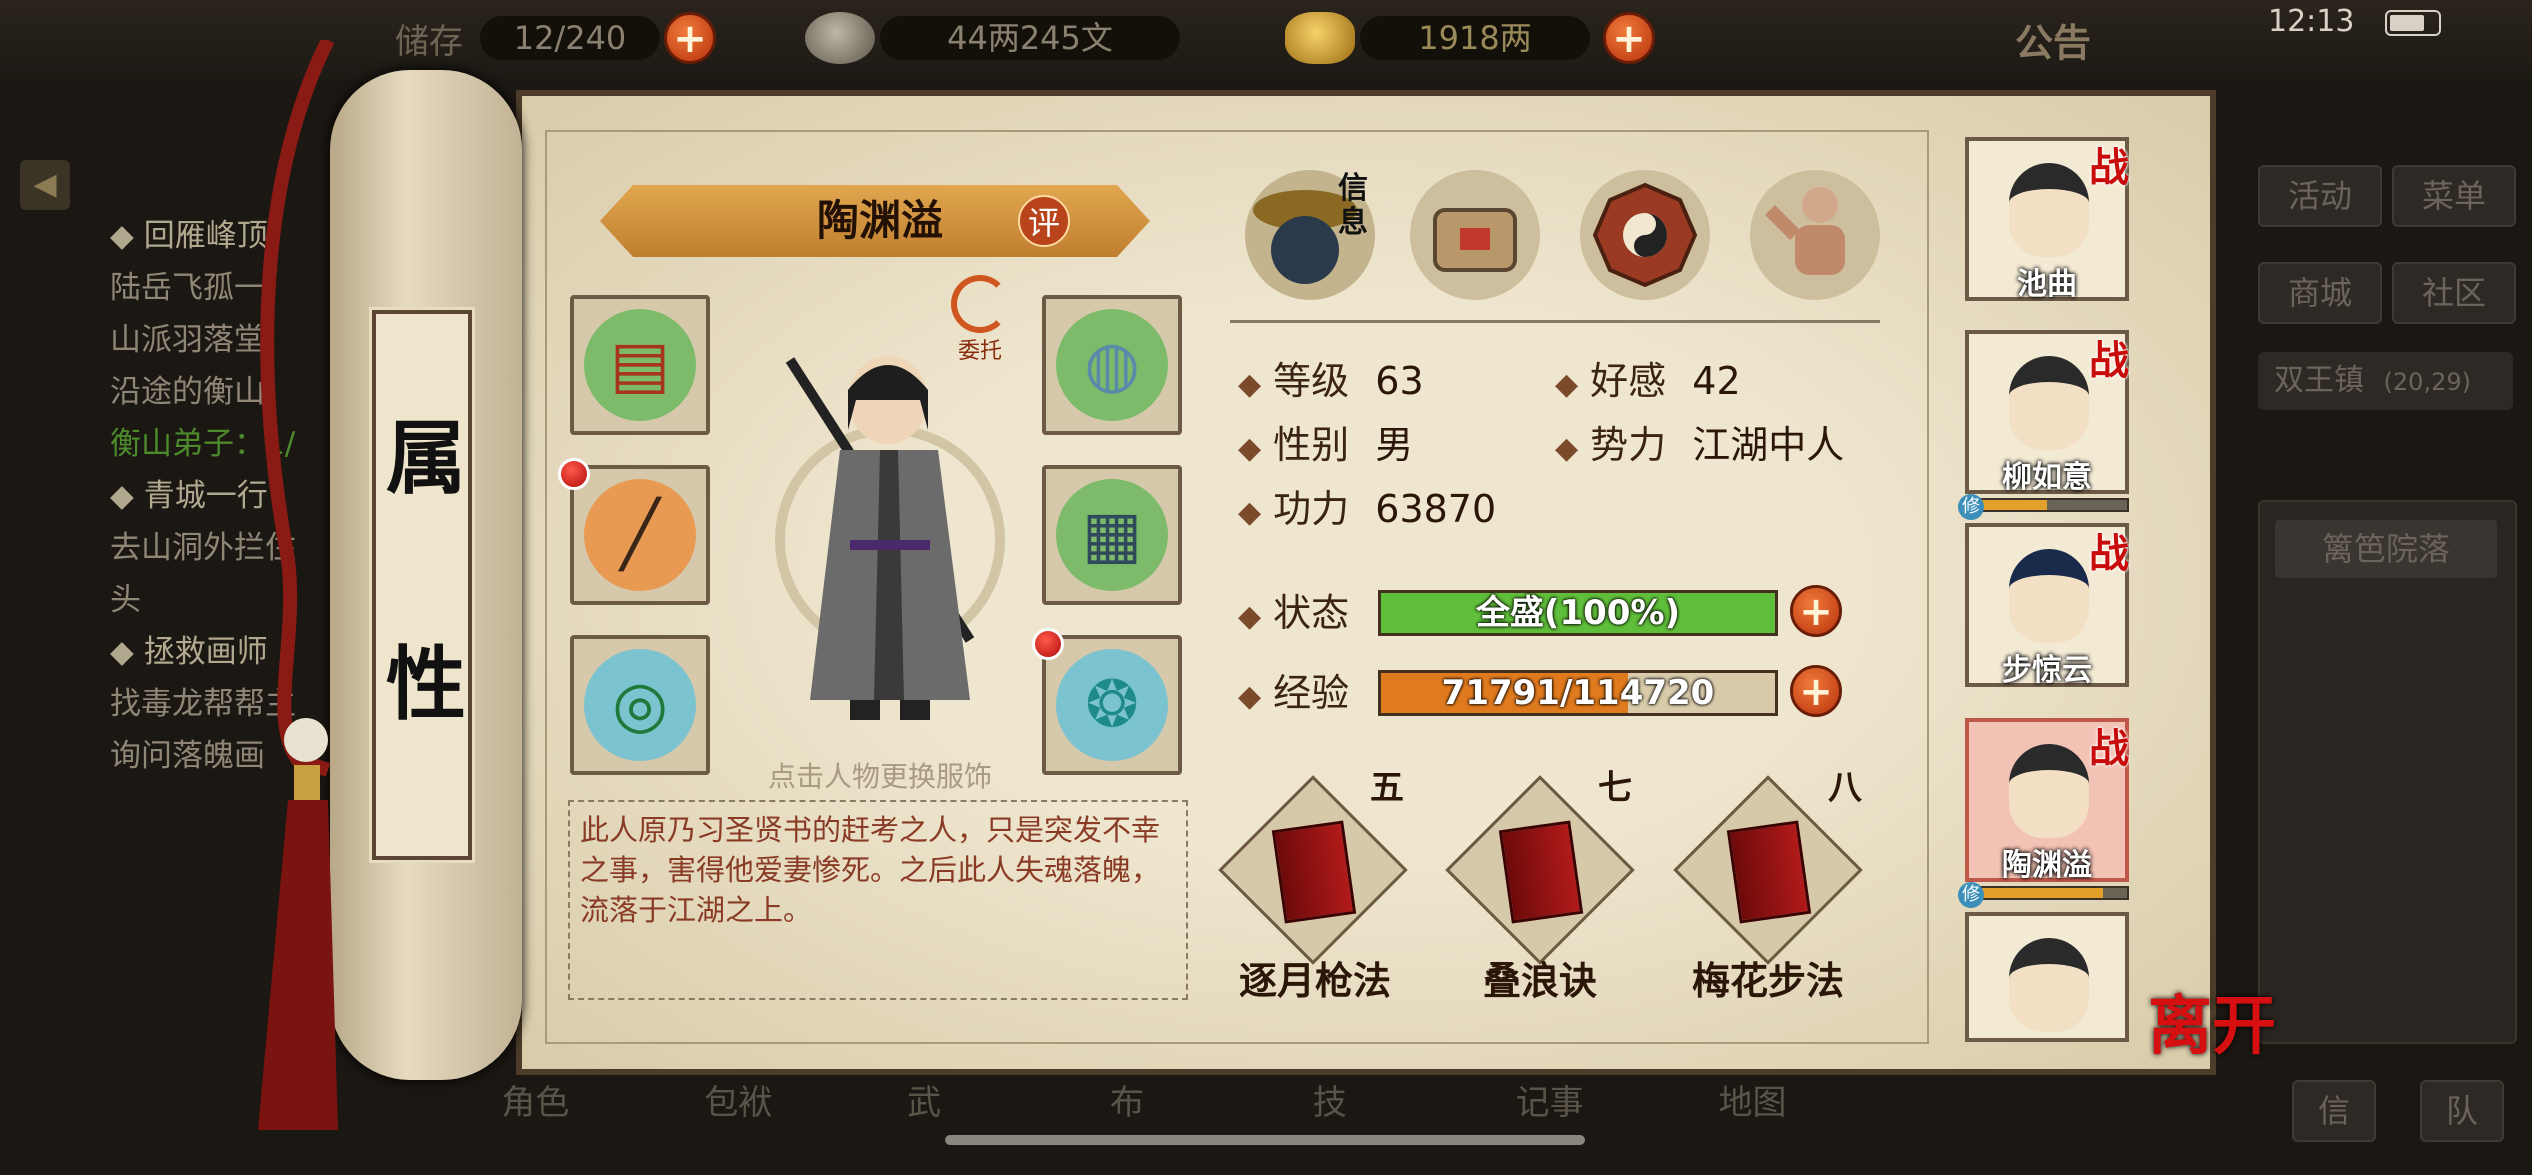 The image size is (2532, 1175). What do you see at coordinates (1311, 445) in the screenshot?
I see `stat-label: 性别` at bounding box center [1311, 445].